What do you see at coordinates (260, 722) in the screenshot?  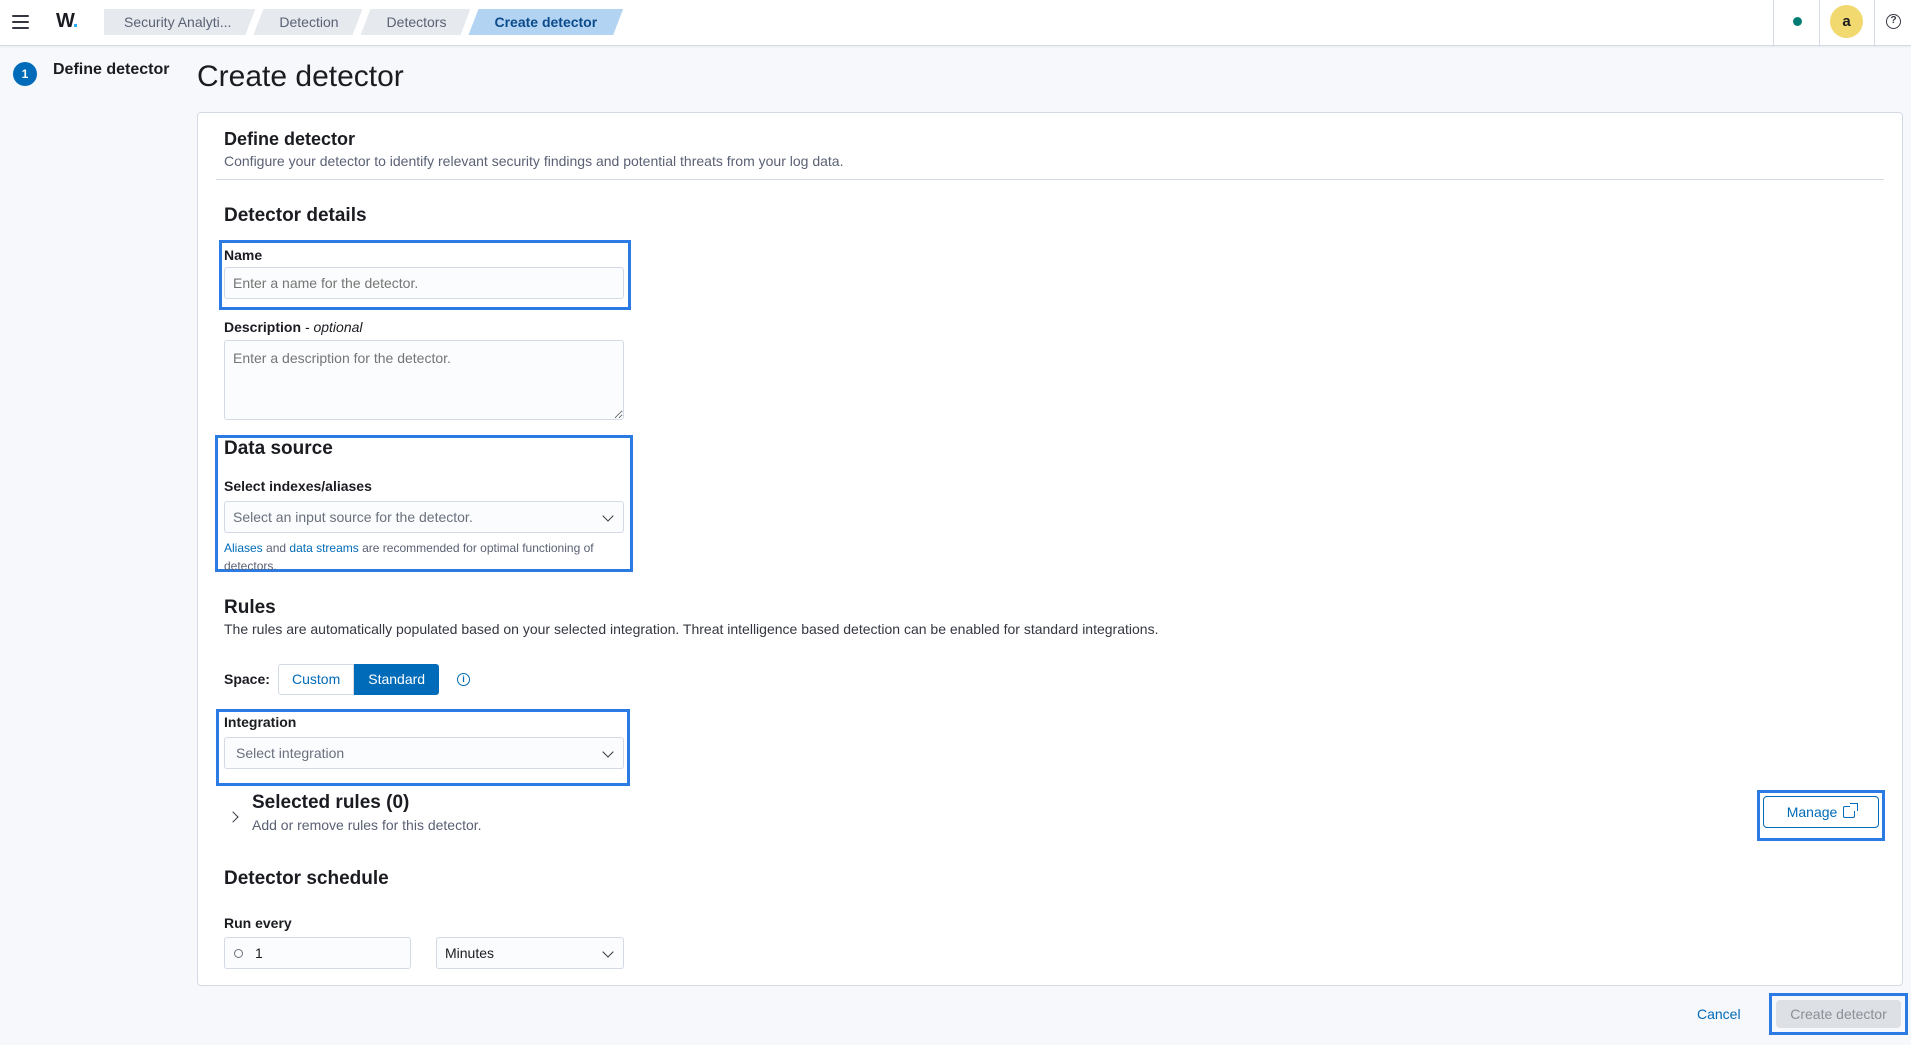 I see `integration-label: Integration` at bounding box center [260, 722].